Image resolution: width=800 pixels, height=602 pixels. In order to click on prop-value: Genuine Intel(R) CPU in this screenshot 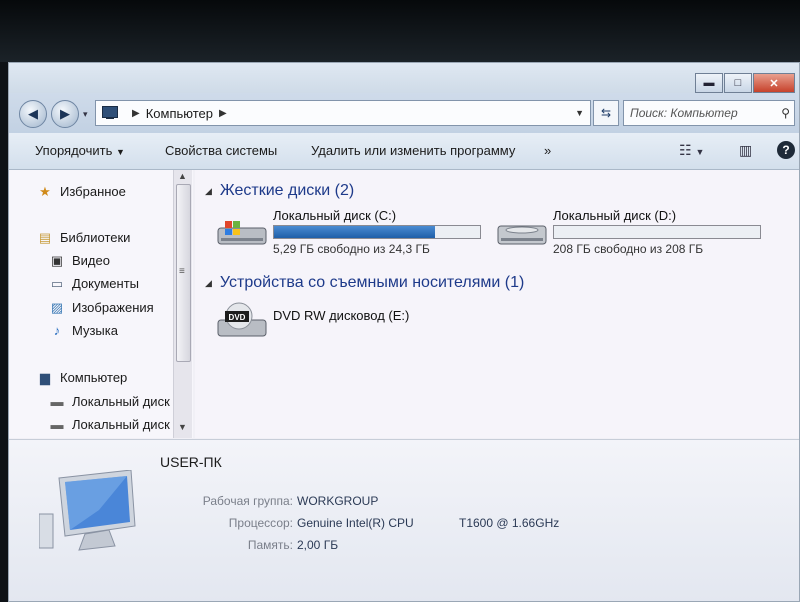, I will do `click(355, 523)`.